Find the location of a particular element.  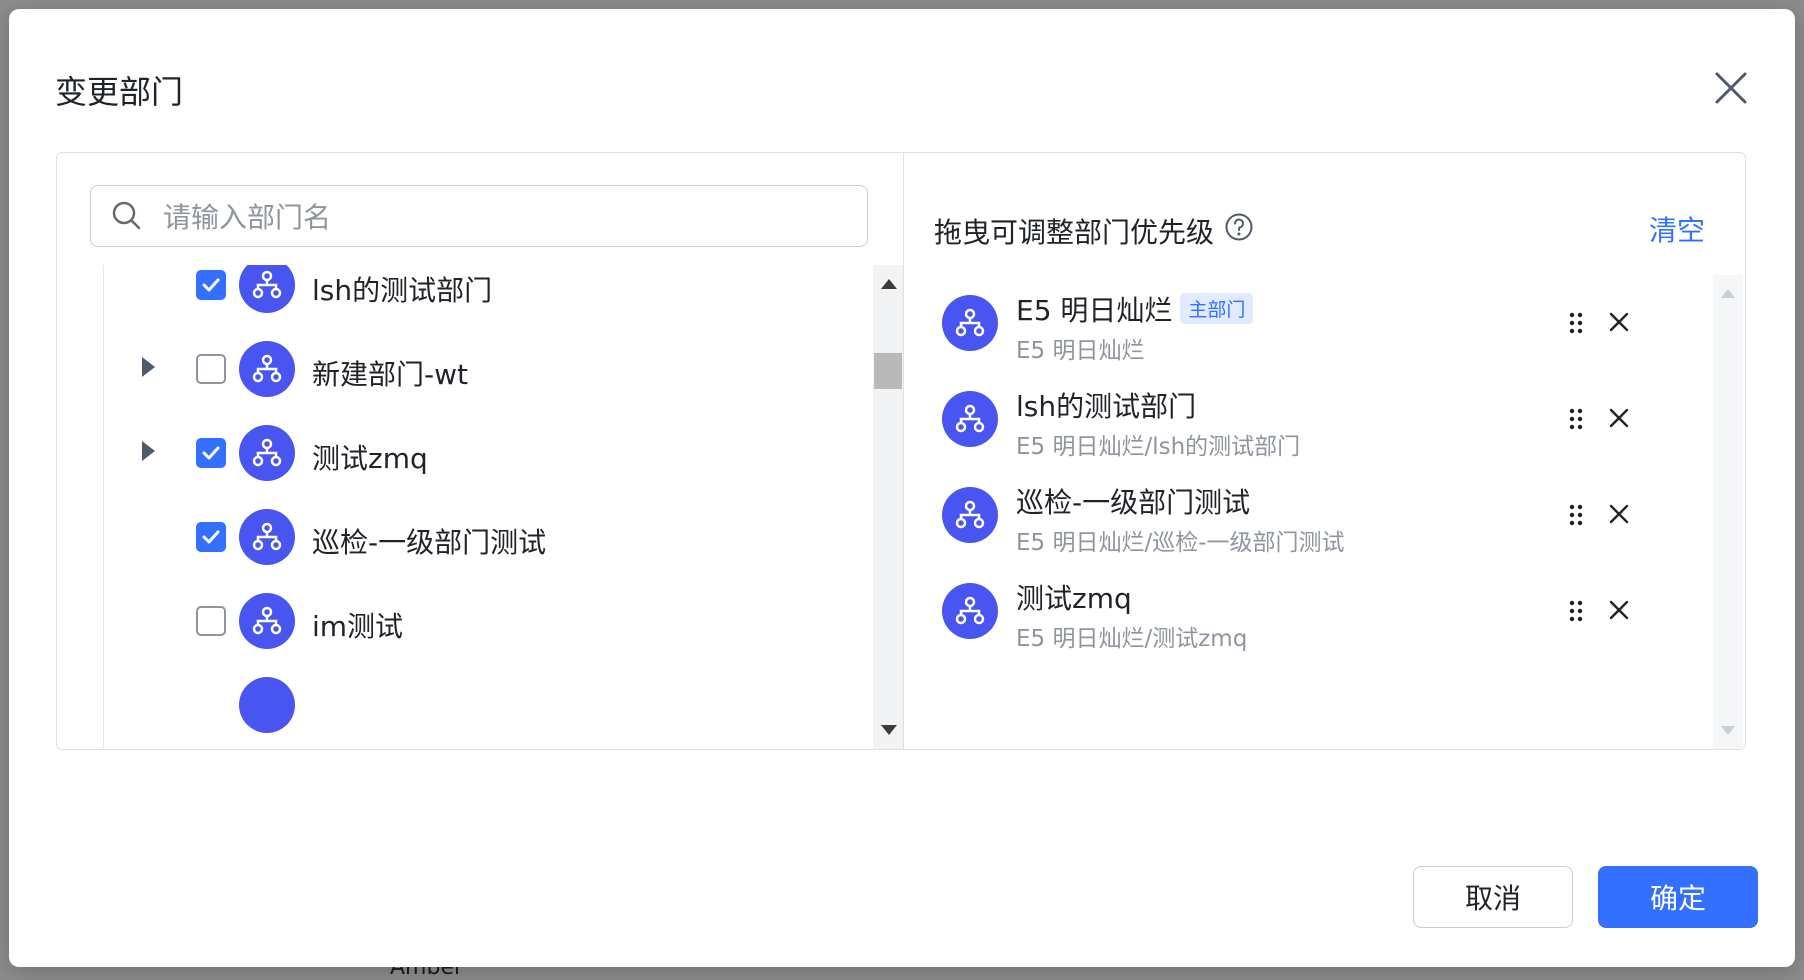

selected-pane-title: 拖曳可调整部门优先级 is located at coordinates (1074, 232).